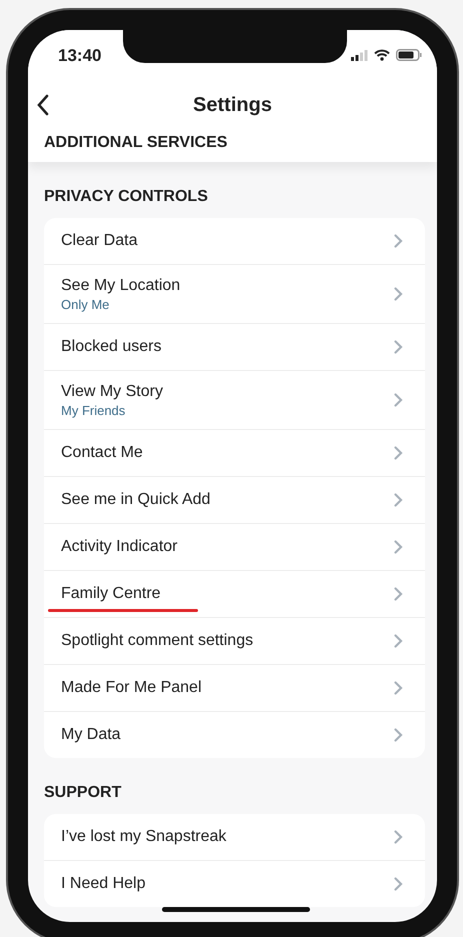  Describe the element at coordinates (143, 837) in the screenshot. I see `row-label: I’ve lost my Snapstreak` at that location.